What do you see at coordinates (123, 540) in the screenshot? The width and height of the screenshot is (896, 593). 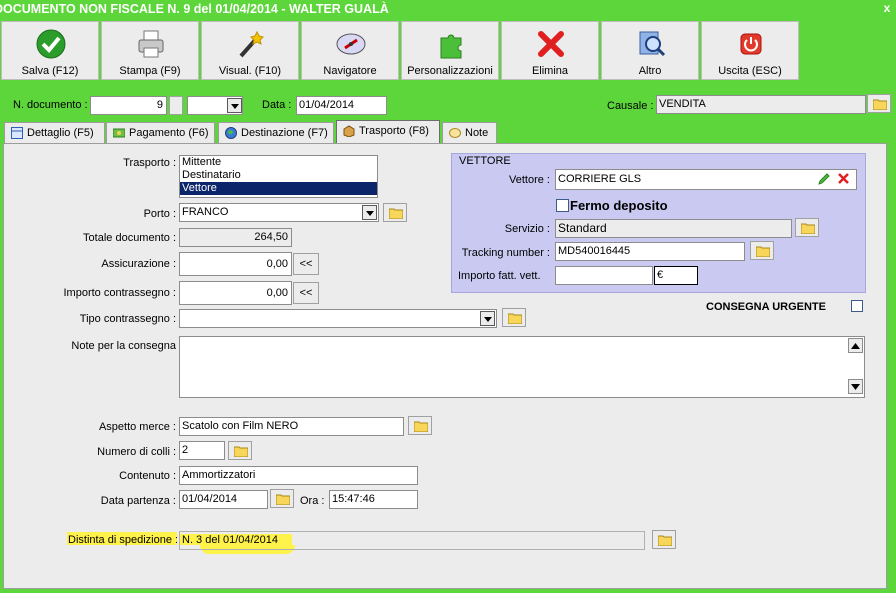 I see `distinta-label: Distinta di spedizione :` at bounding box center [123, 540].